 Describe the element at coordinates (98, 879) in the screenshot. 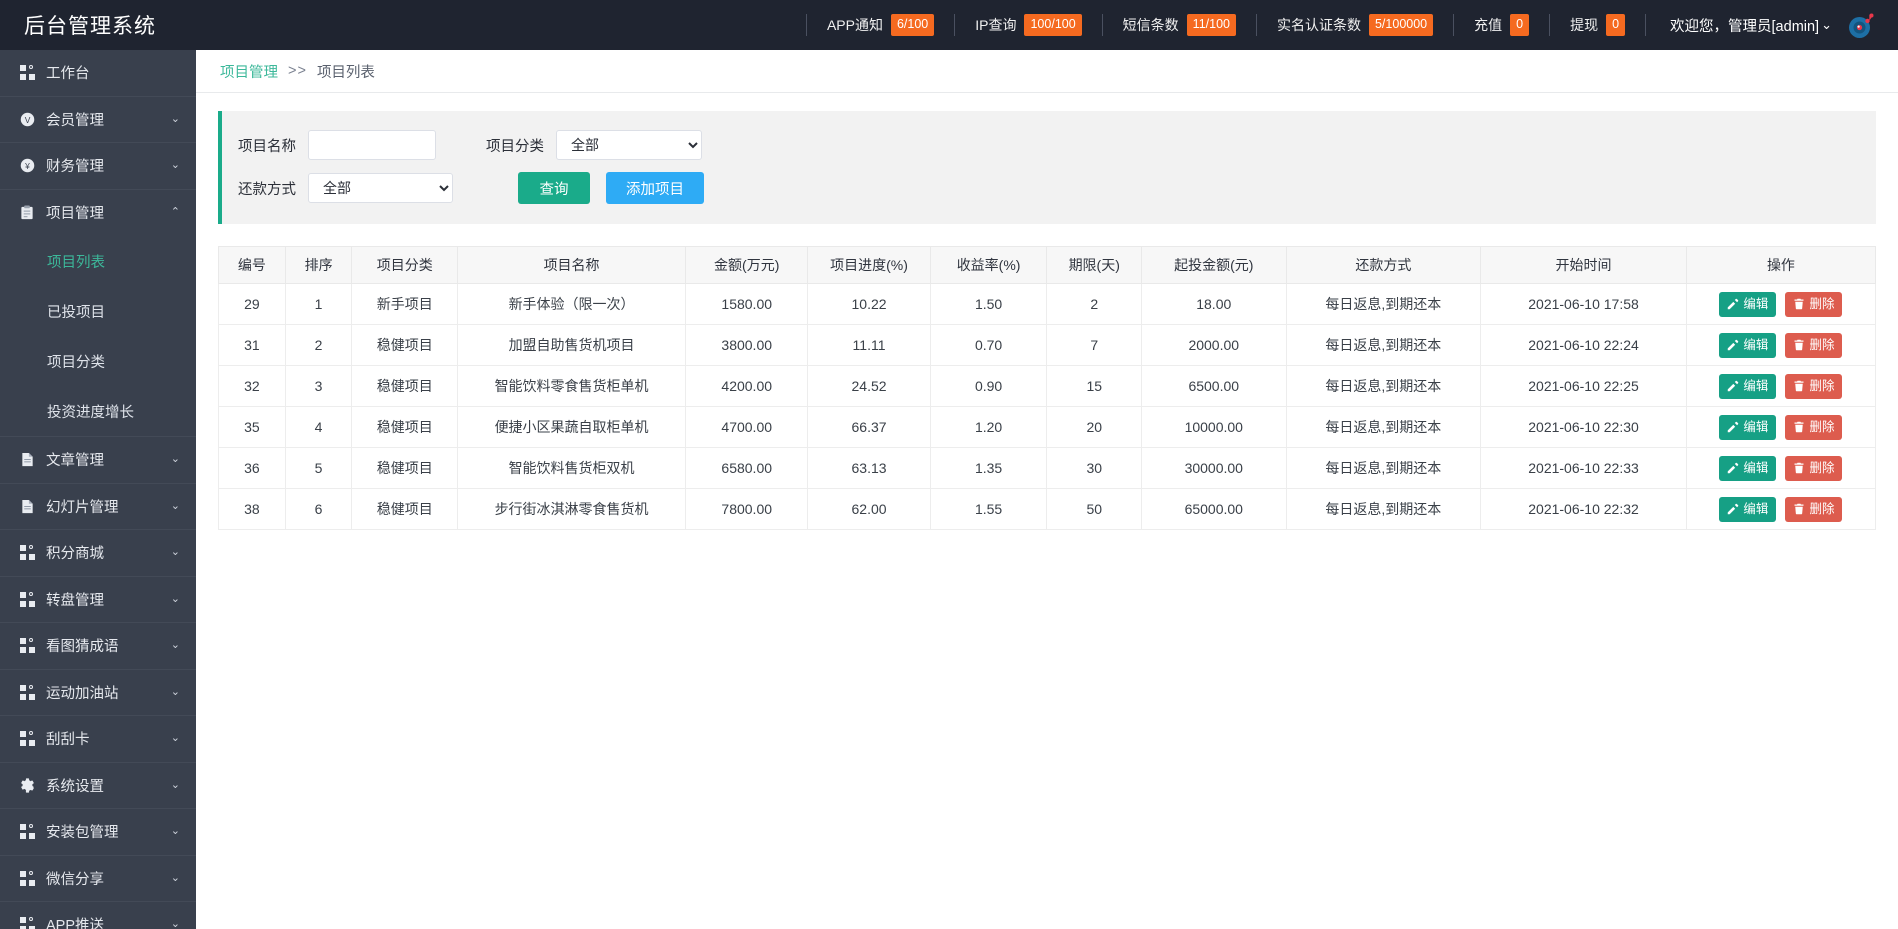

I see `sidebar-item-wechat-share: 微信分享 ⌄` at that location.